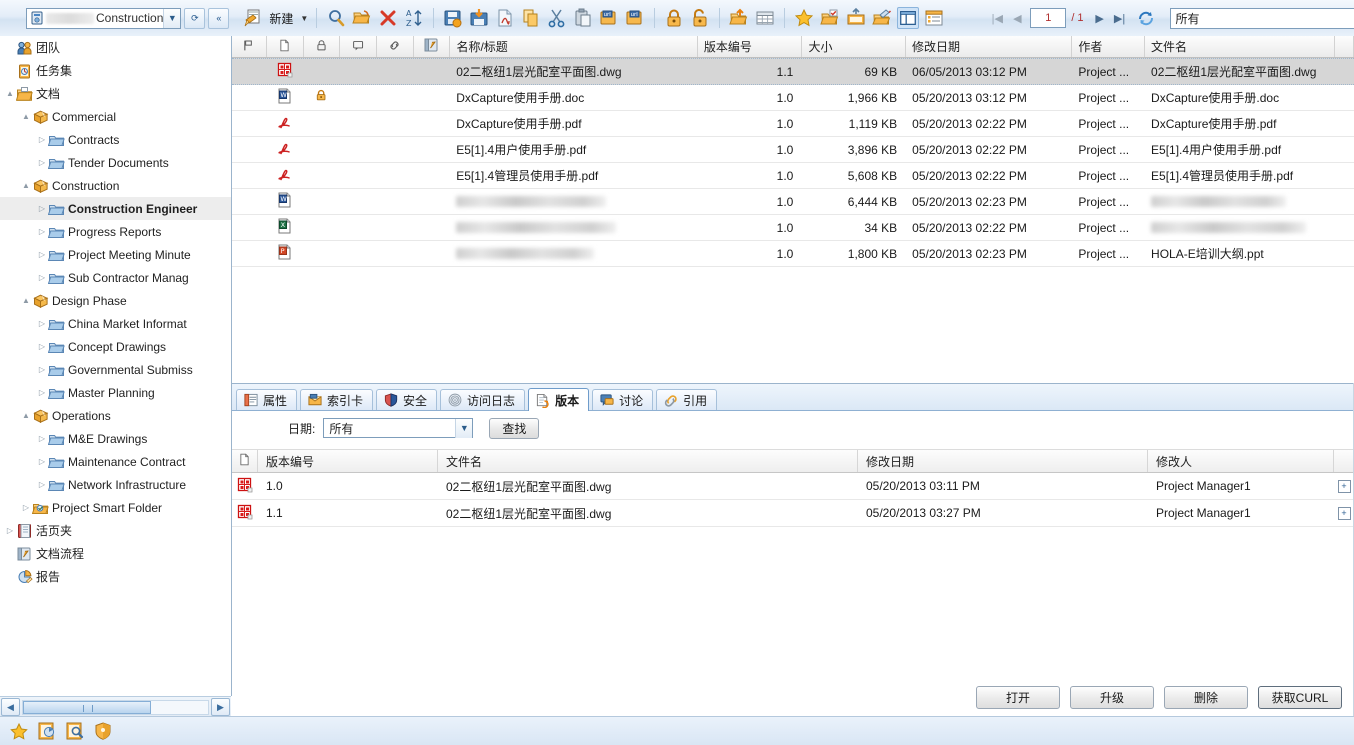 The height and width of the screenshot is (745, 1354). What do you see at coordinates (115, 162) in the screenshot?
I see `tree-node-tender-documents: ▷ Tender Documents` at bounding box center [115, 162].